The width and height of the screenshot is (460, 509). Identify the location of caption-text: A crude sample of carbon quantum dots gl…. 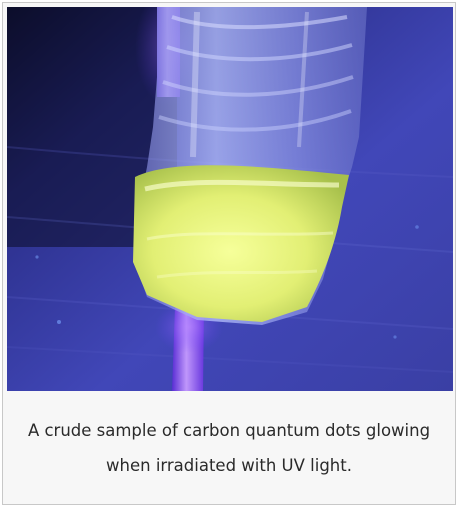
(229, 447).